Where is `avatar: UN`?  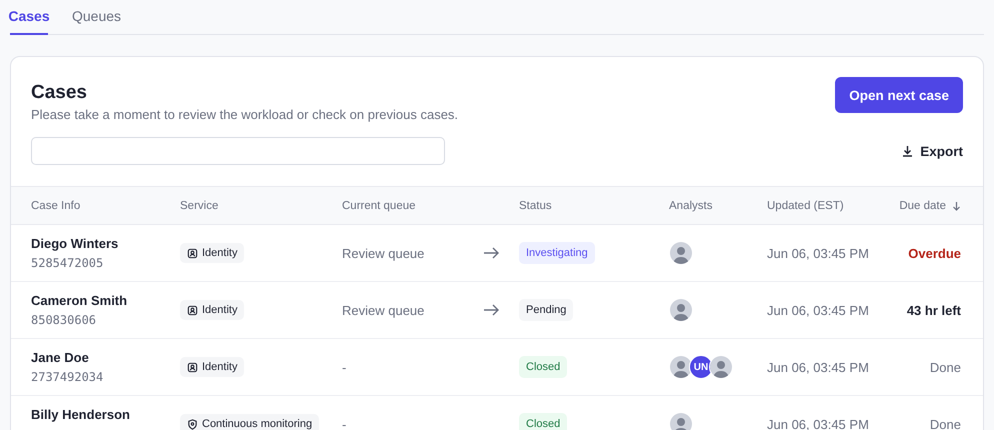
avatar: UN is located at coordinates (701, 367).